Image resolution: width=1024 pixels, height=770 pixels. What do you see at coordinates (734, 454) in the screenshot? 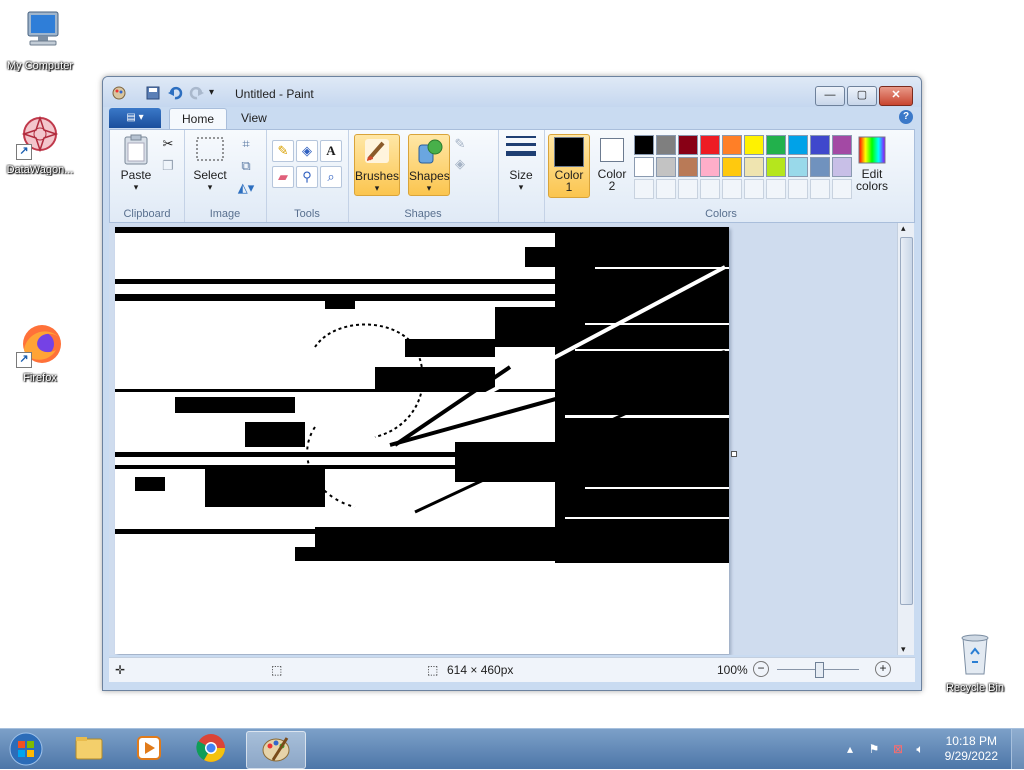
I see `canvas-resize-handle` at bounding box center [734, 454].